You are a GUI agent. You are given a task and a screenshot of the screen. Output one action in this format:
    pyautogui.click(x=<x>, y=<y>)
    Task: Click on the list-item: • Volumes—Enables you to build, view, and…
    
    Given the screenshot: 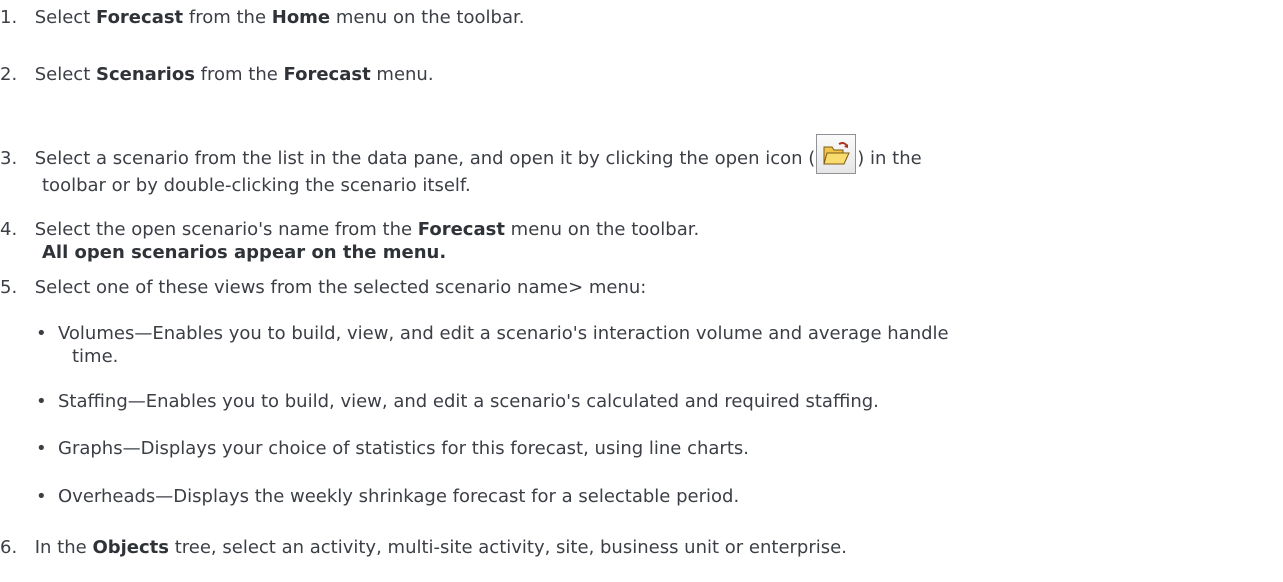 What is the action you would take?
    pyautogui.click(x=656, y=345)
    